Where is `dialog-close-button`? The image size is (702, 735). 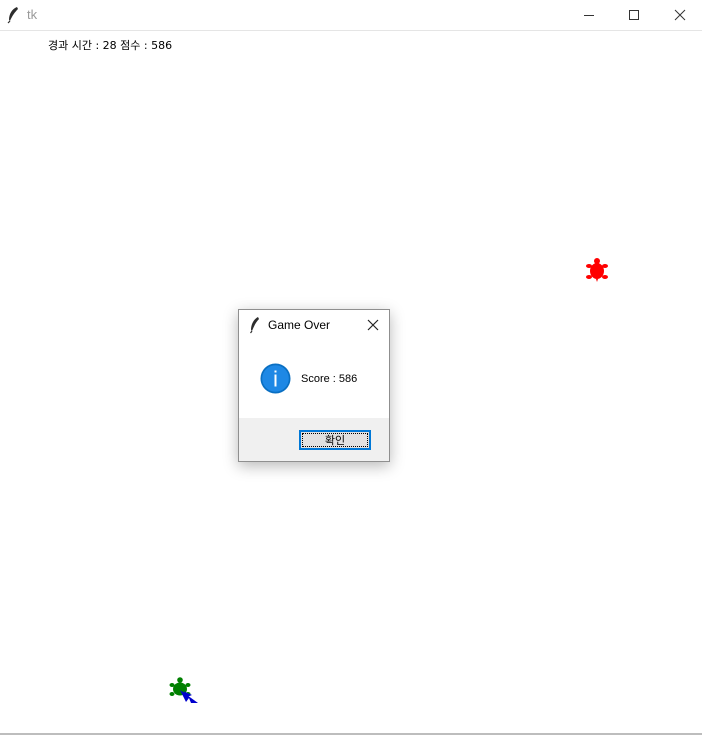 dialog-close-button is located at coordinates (373, 325).